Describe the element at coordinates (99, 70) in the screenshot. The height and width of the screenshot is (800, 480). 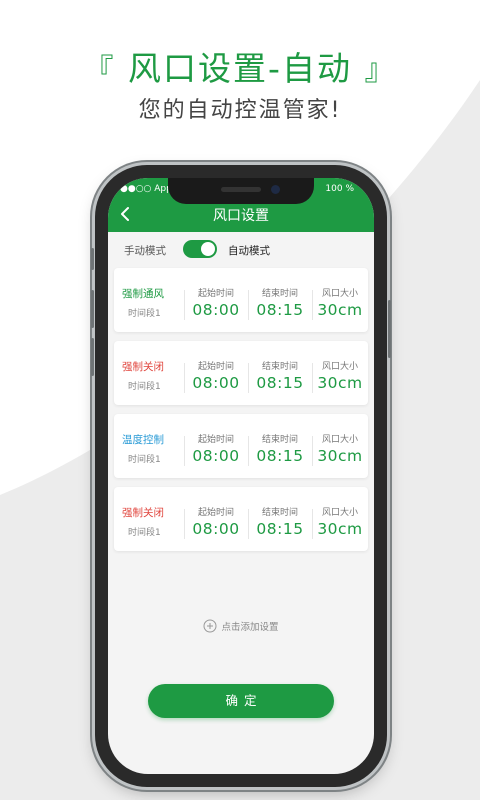
I see `bracket-left: 『` at that location.